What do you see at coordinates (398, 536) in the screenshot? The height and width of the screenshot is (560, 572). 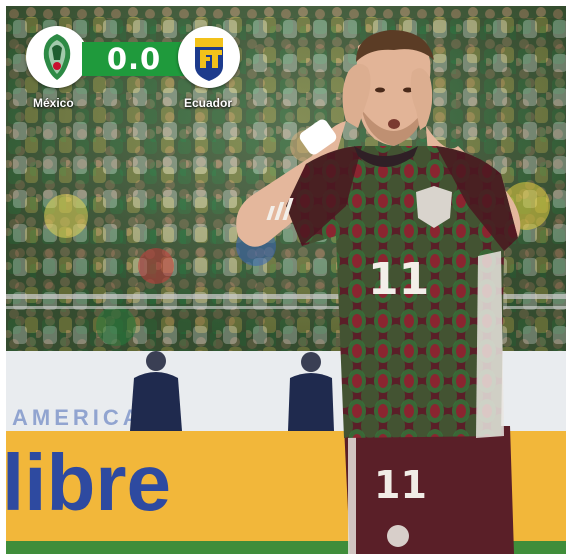 I see `shorts-crest-icon` at bounding box center [398, 536].